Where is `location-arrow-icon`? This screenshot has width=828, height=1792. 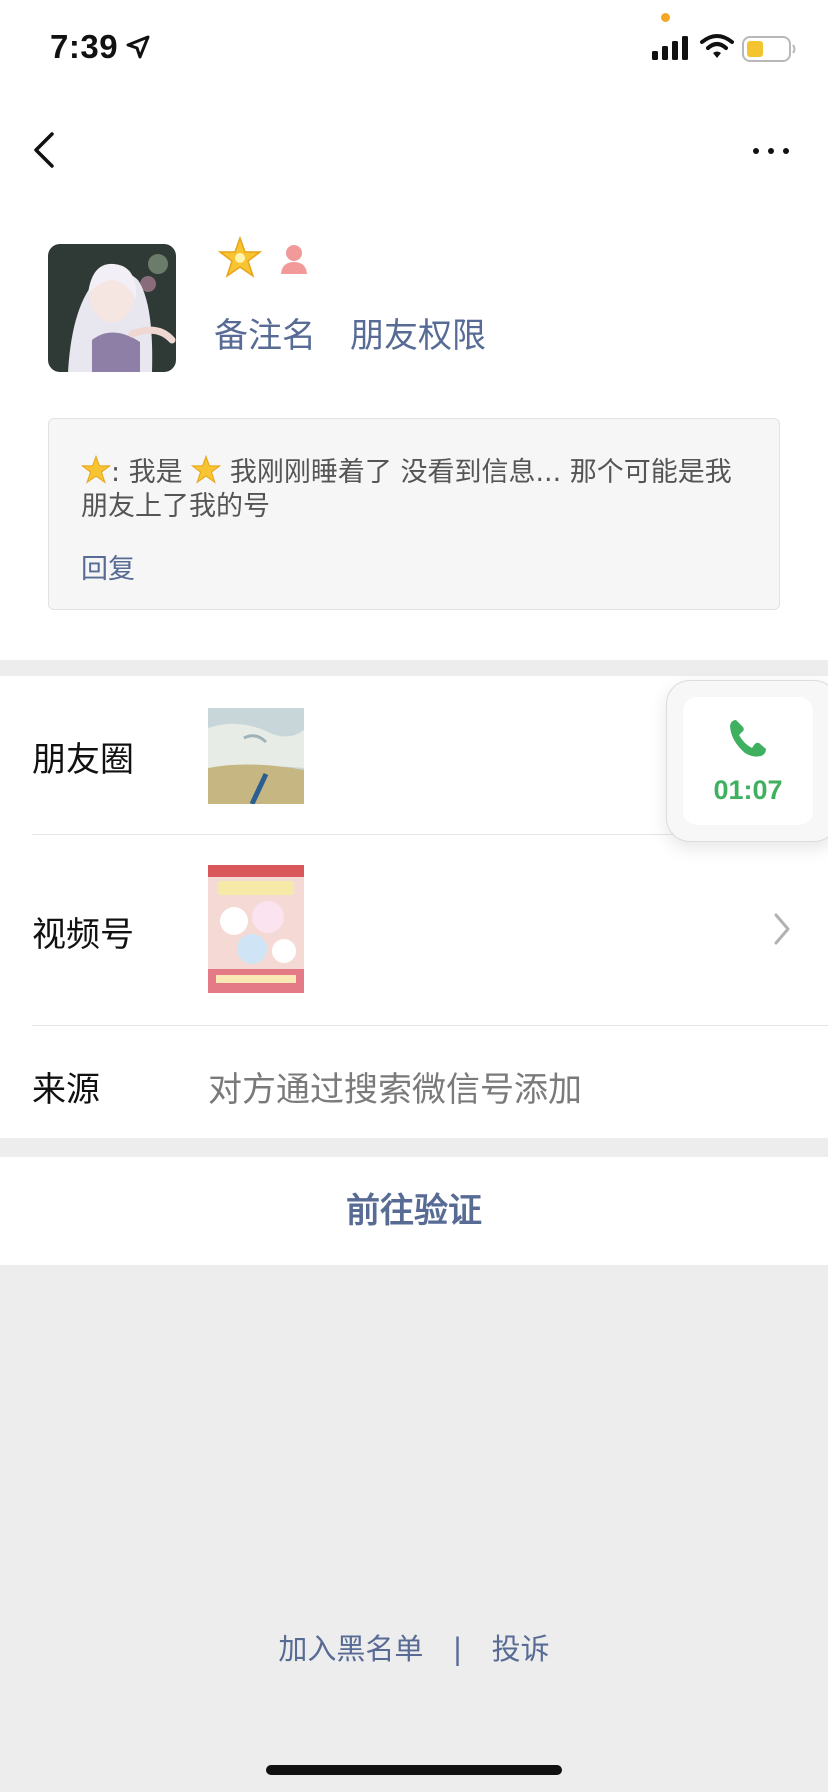 location-arrow-icon is located at coordinates (138, 47).